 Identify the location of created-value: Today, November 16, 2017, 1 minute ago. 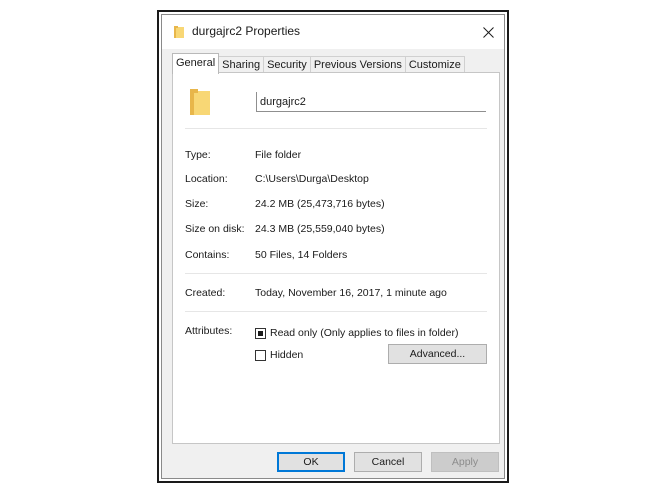
(351, 293).